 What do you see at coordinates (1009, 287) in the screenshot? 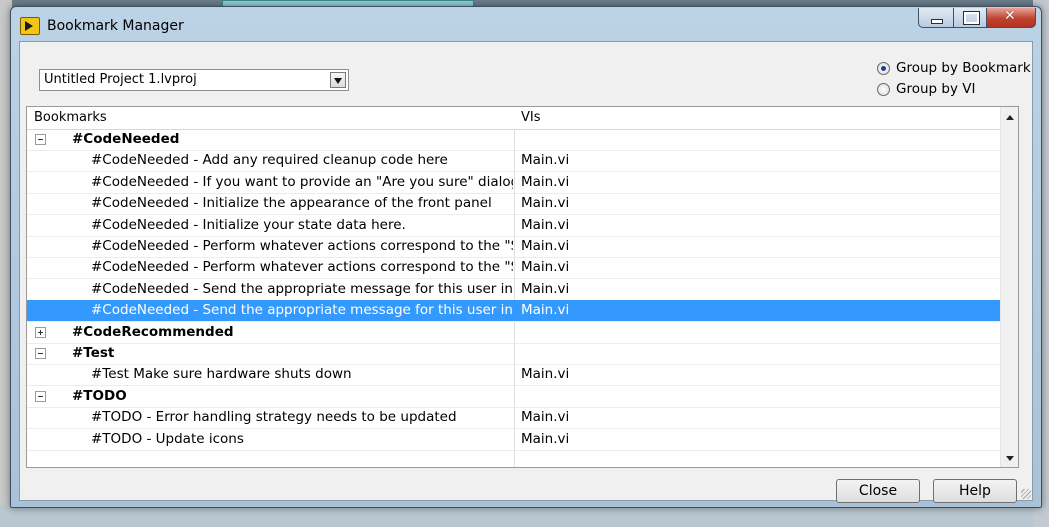
I see `vertical-scrollbar` at bounding box center [1009, 287].